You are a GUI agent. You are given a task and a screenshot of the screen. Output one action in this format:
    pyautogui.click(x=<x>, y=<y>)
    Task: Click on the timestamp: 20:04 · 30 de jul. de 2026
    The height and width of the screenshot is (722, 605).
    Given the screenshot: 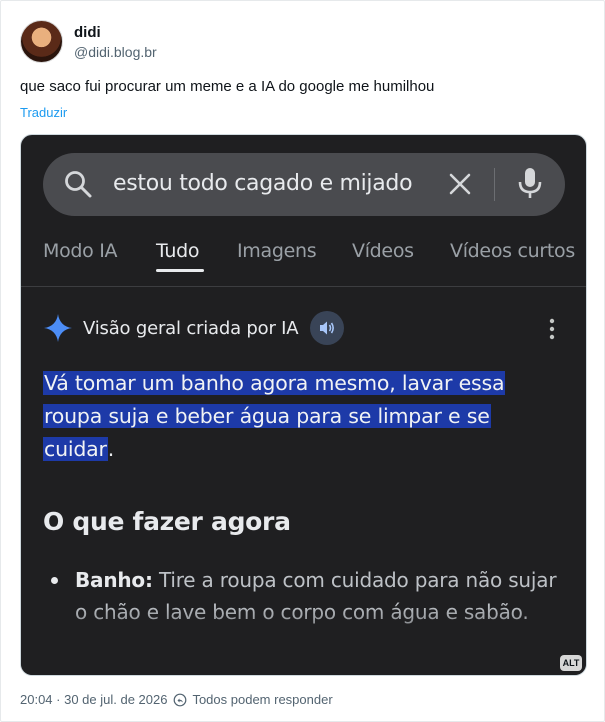 What is the action you would take?
    pyautogui.click(x=93, y=699)
    